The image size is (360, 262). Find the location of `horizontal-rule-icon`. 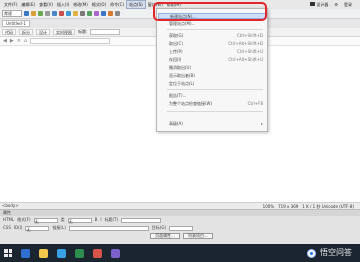

horizontal-rule-icon is located at coordinates (47, 13).